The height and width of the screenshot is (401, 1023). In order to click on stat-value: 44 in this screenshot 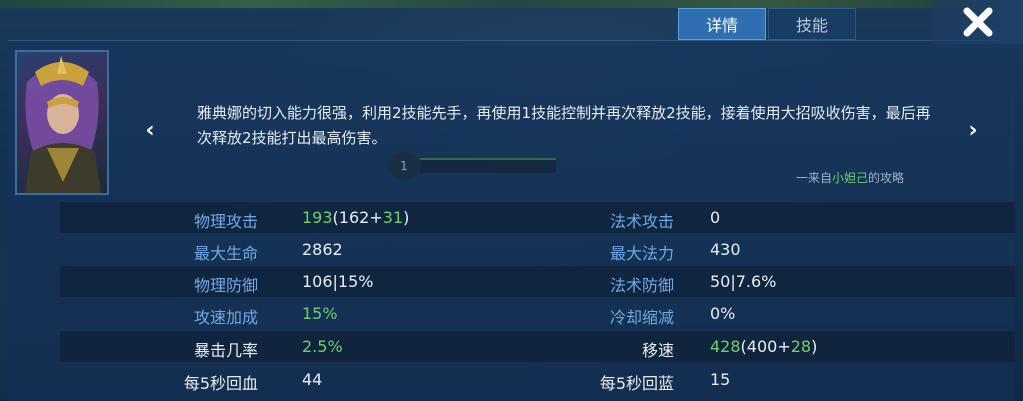, I will do `click(312, 379)`.